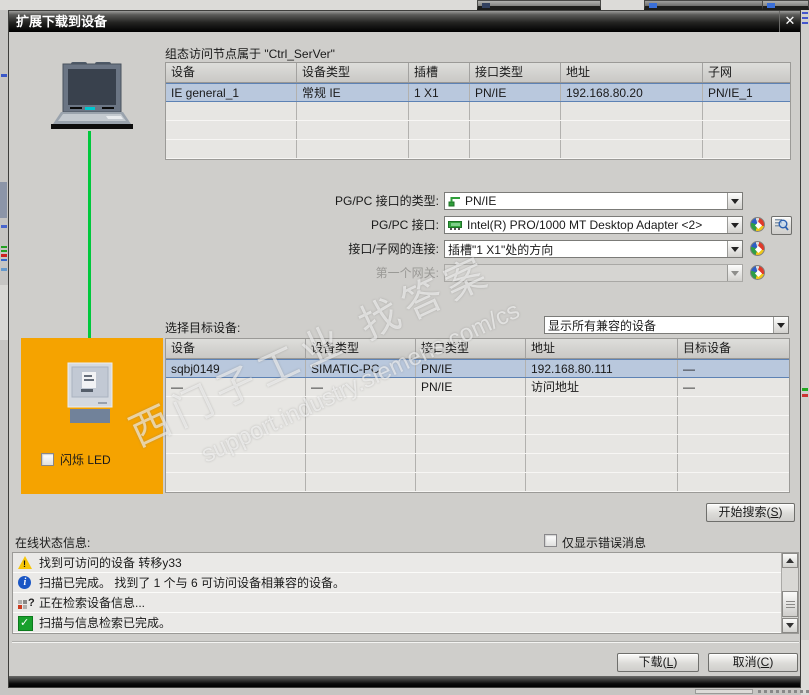 The height and width of the screenshot is (695, 809). Describe the element at coordinates (455, 225) in the screenshot. I see `network-adapter-icon` at that location.